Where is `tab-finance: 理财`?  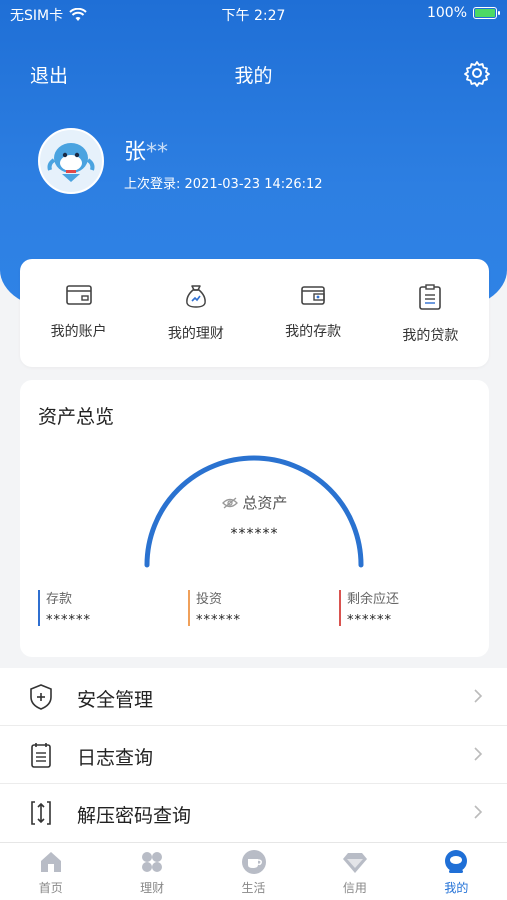
tab-finance: 理财 is located at coordinates (151, 871).